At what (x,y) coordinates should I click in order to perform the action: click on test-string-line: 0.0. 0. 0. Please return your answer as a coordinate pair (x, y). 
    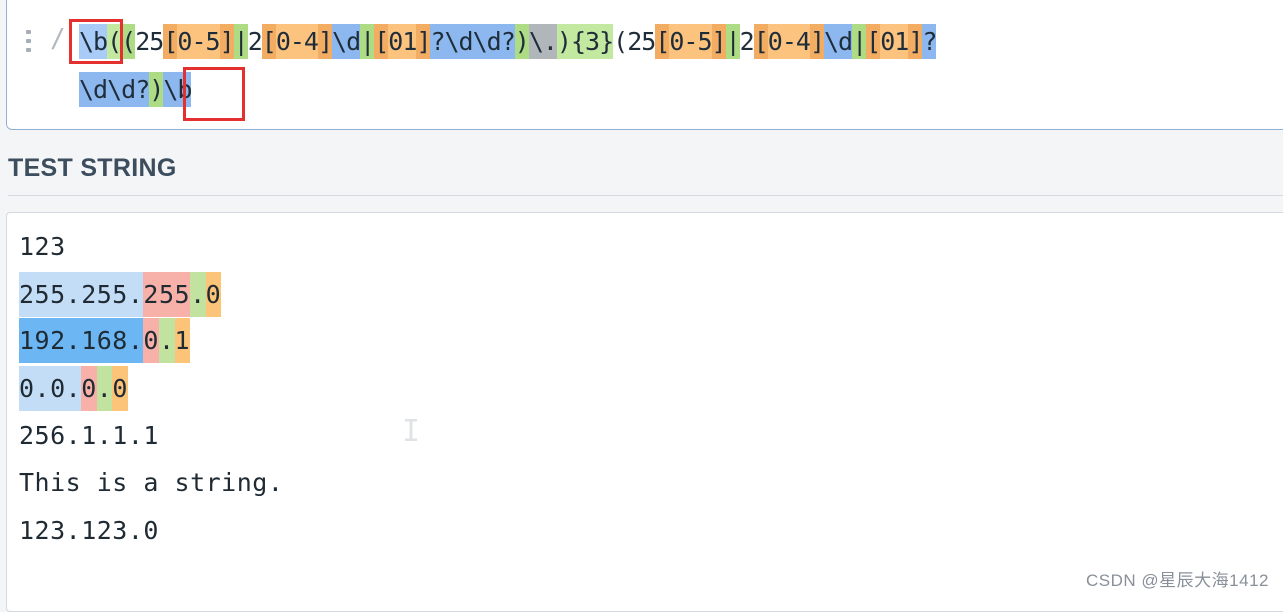
    Looking at the image, I should click on (73, 388).